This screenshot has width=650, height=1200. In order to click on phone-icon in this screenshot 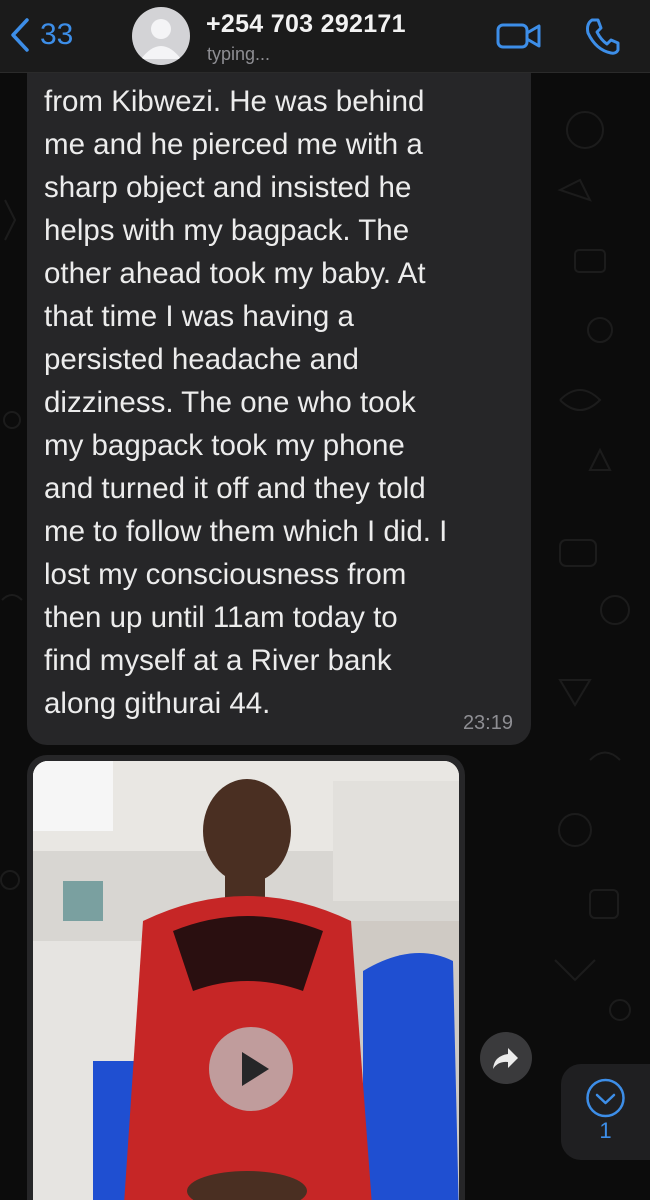, I will do `click(603, 36)`.